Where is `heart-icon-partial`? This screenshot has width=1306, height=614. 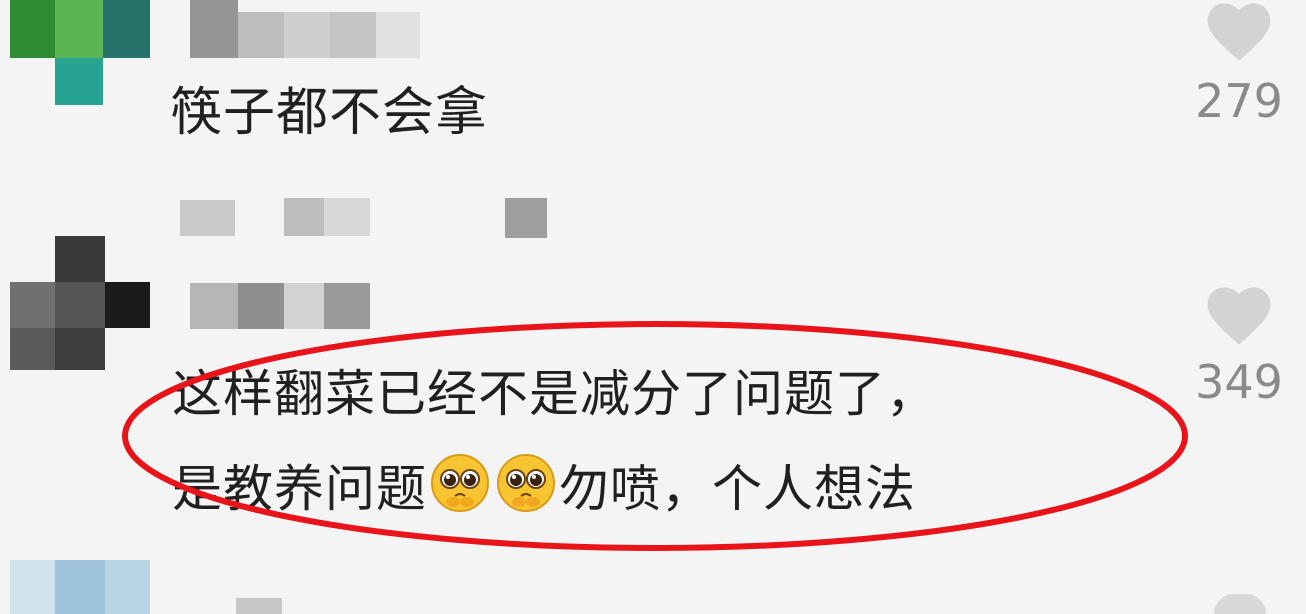 heart-icon-partial is located at coordinates (1240, 604).